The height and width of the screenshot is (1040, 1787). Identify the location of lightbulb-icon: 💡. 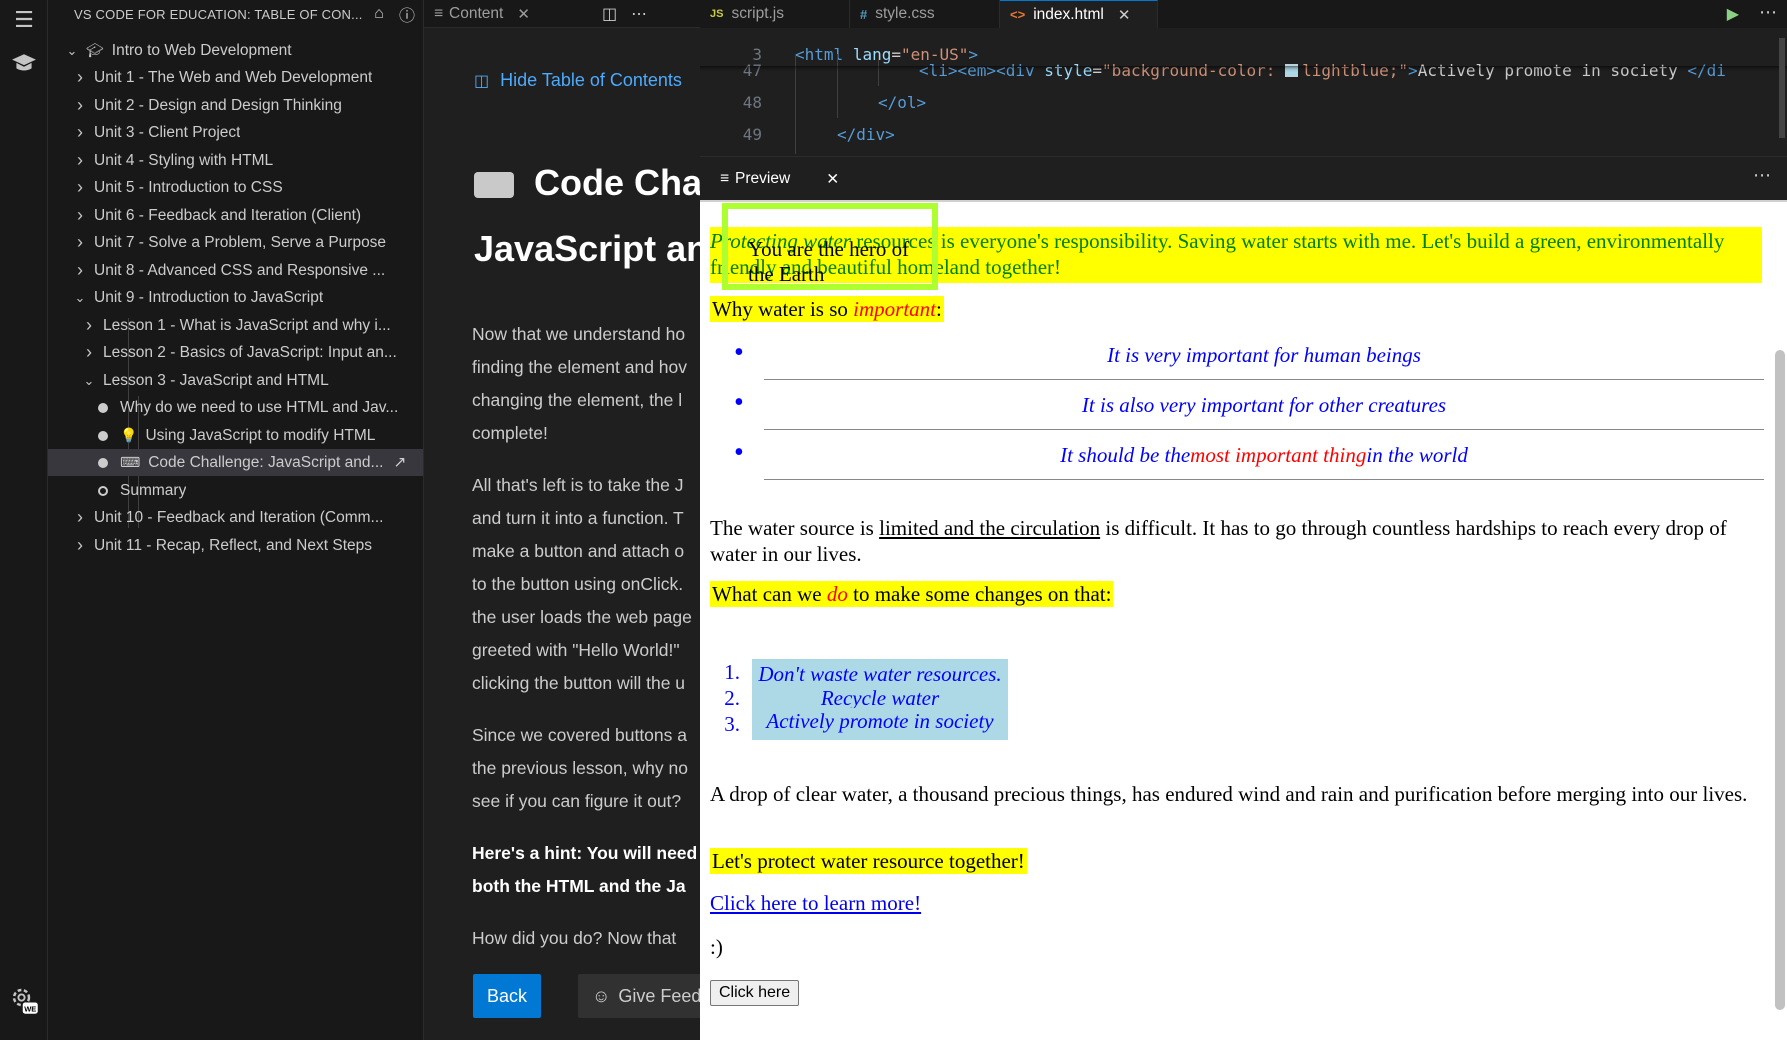
(129, 435).